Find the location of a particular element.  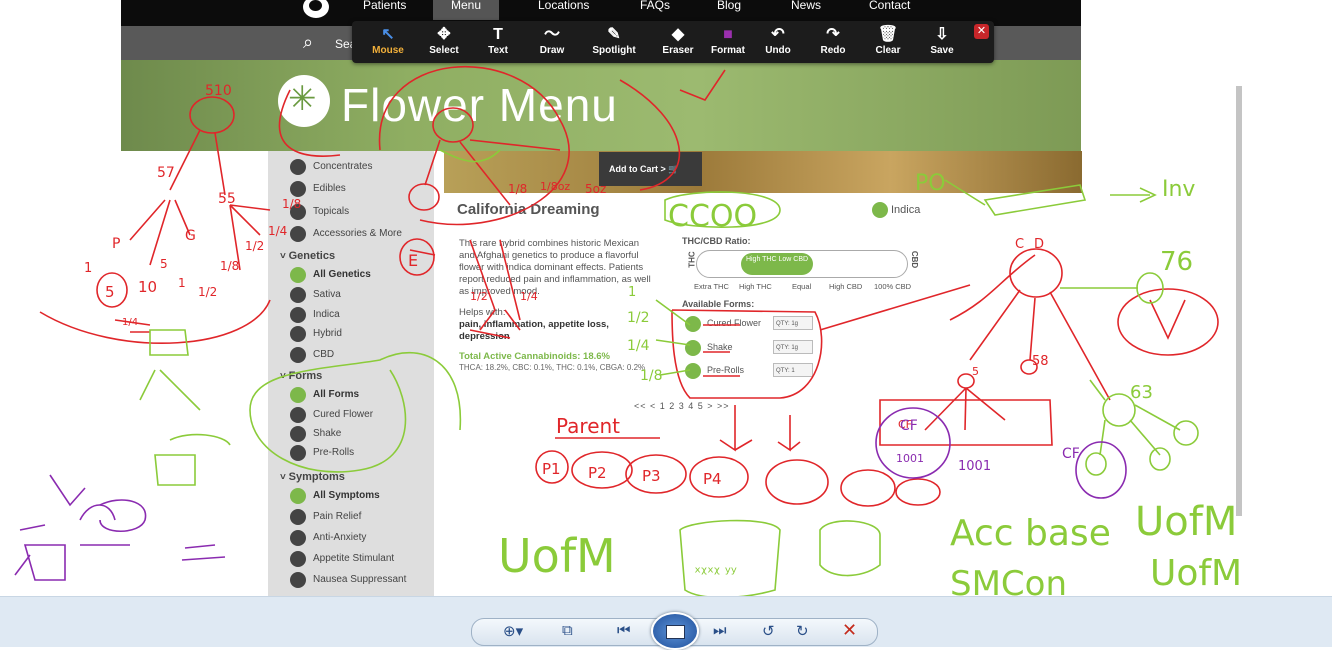

nav-blog: Blog is located at coordinates (729, 10).